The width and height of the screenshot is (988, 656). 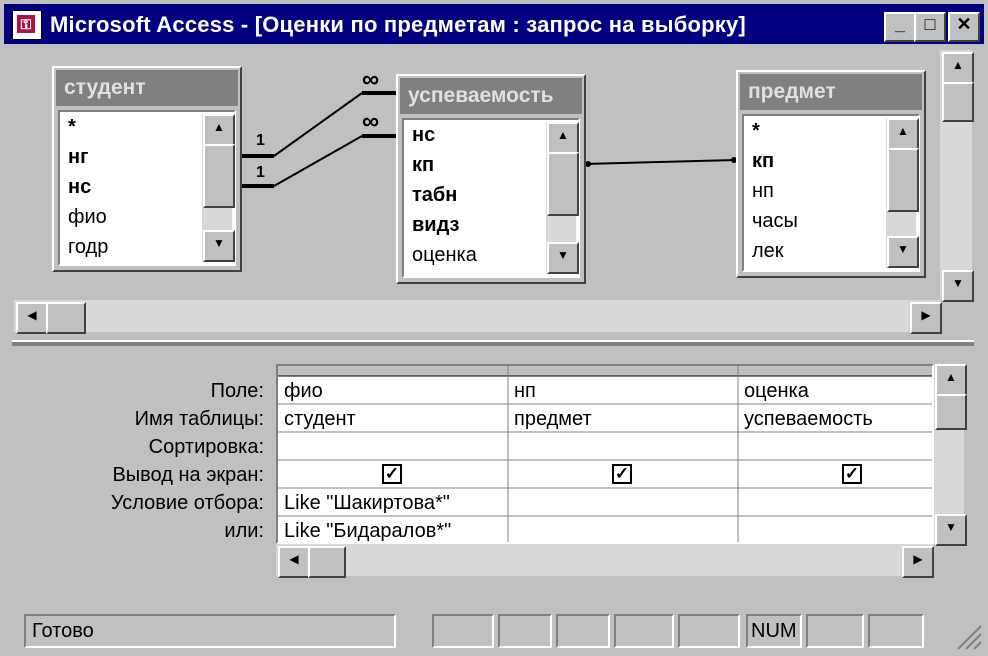 What do you see at coordinates (491, 198) in the screenshot?
I see `field-list: нс кп табн видз оценка ▲ ▼` at bounding box center [491, 198].